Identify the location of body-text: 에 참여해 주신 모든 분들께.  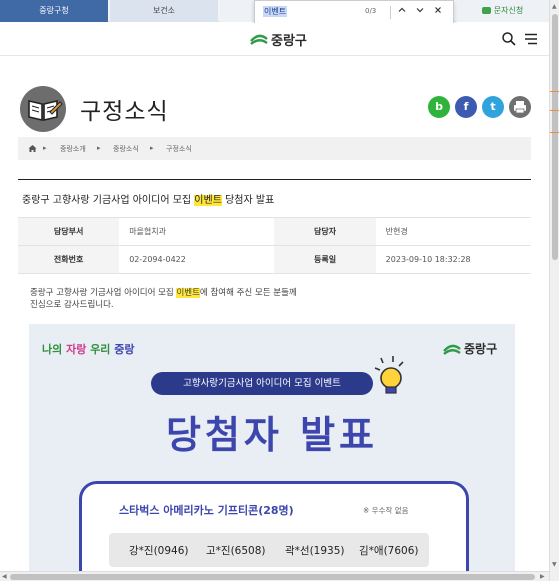
(248, 293).